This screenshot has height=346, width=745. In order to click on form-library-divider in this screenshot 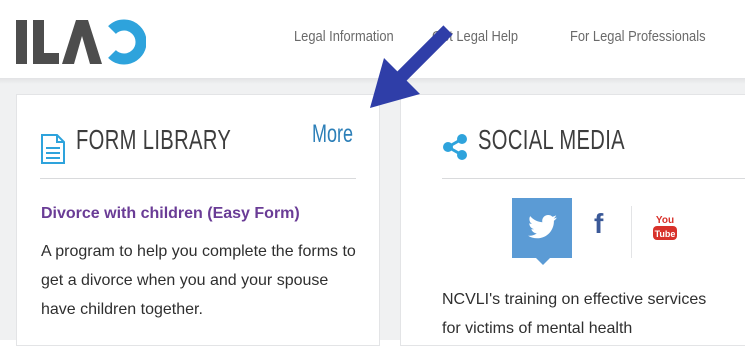, I will do `click(198, 178)`.